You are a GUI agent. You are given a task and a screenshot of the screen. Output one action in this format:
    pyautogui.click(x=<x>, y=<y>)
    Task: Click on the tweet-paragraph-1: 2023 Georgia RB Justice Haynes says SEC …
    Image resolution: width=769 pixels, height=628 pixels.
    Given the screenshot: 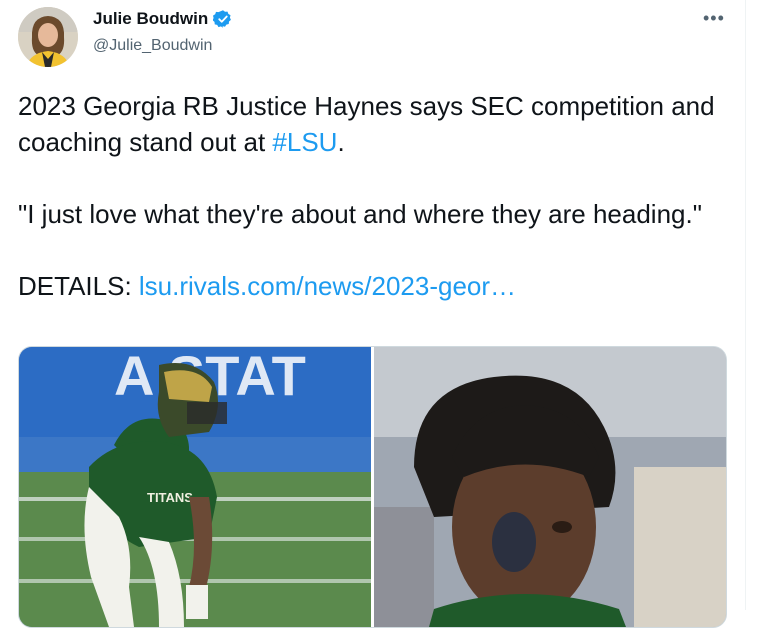 What is the action you would take?
    pyautogui.click(x=375, y=124)
    